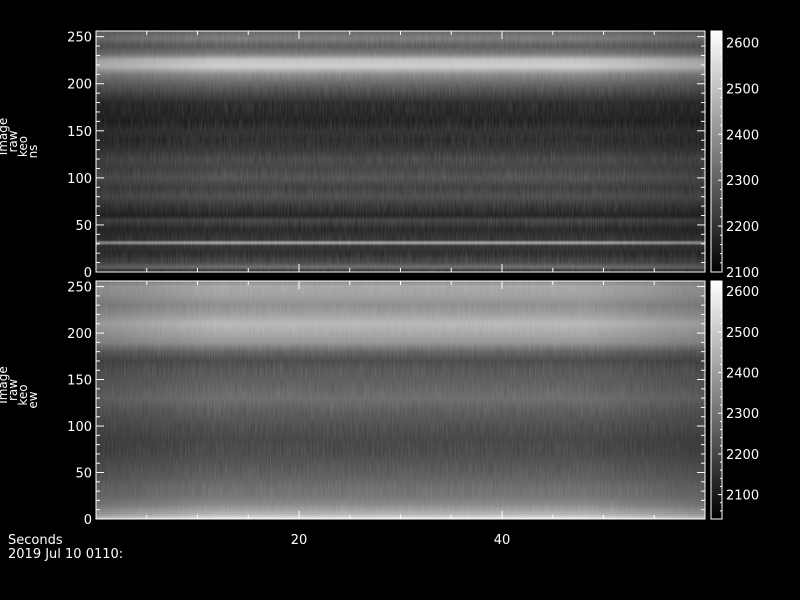  I want to click on panel-ns-colorbar, so click(716, 151).